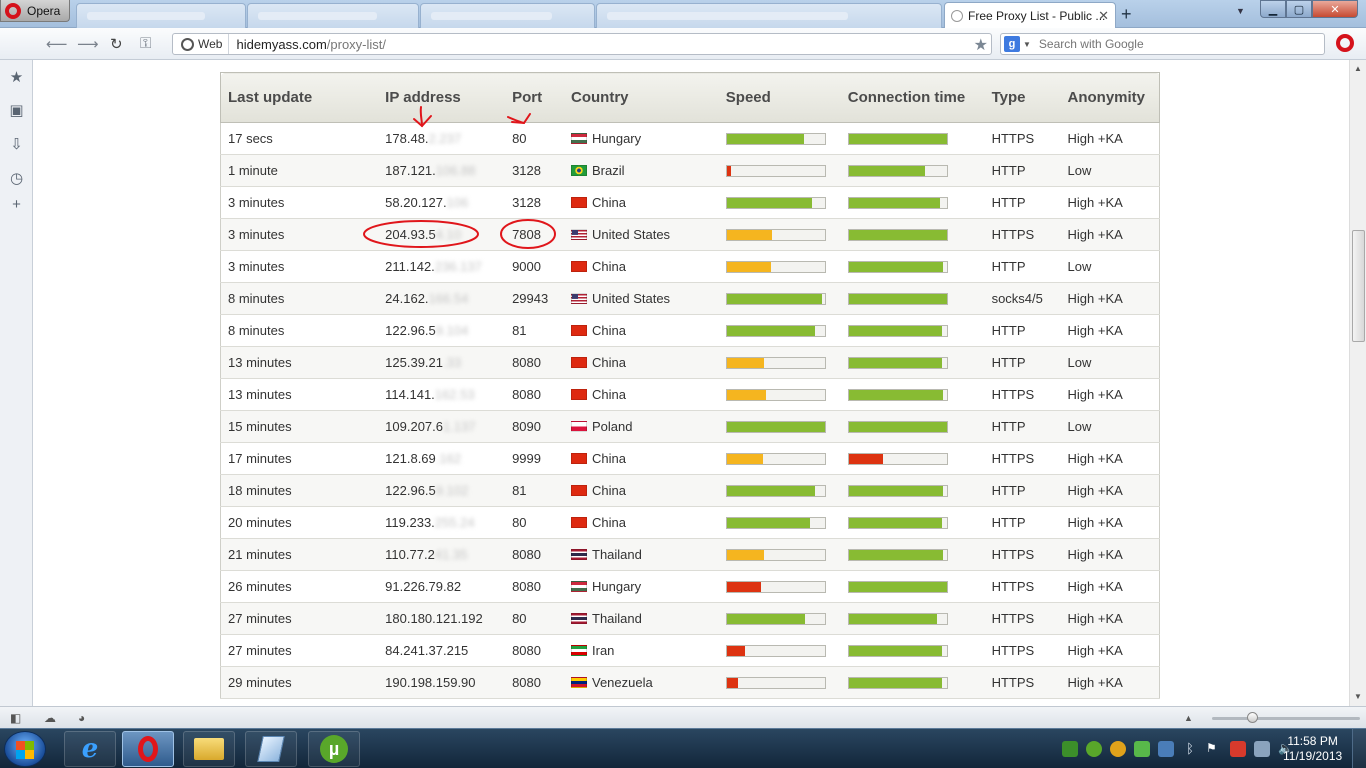 The width and height of the screenshot is (1366, 768). What do you see at coordinates (35, 11) in the screenshot?
I see `opera-menu-button: Opera` at bounding box center [35, 11].